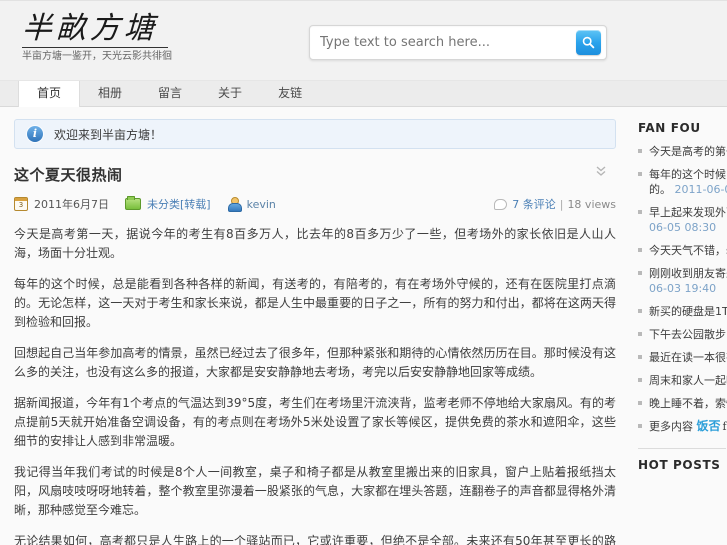  I want to click on nav-list: 首页 相册 留言 关于 友链, so click(372, 94).